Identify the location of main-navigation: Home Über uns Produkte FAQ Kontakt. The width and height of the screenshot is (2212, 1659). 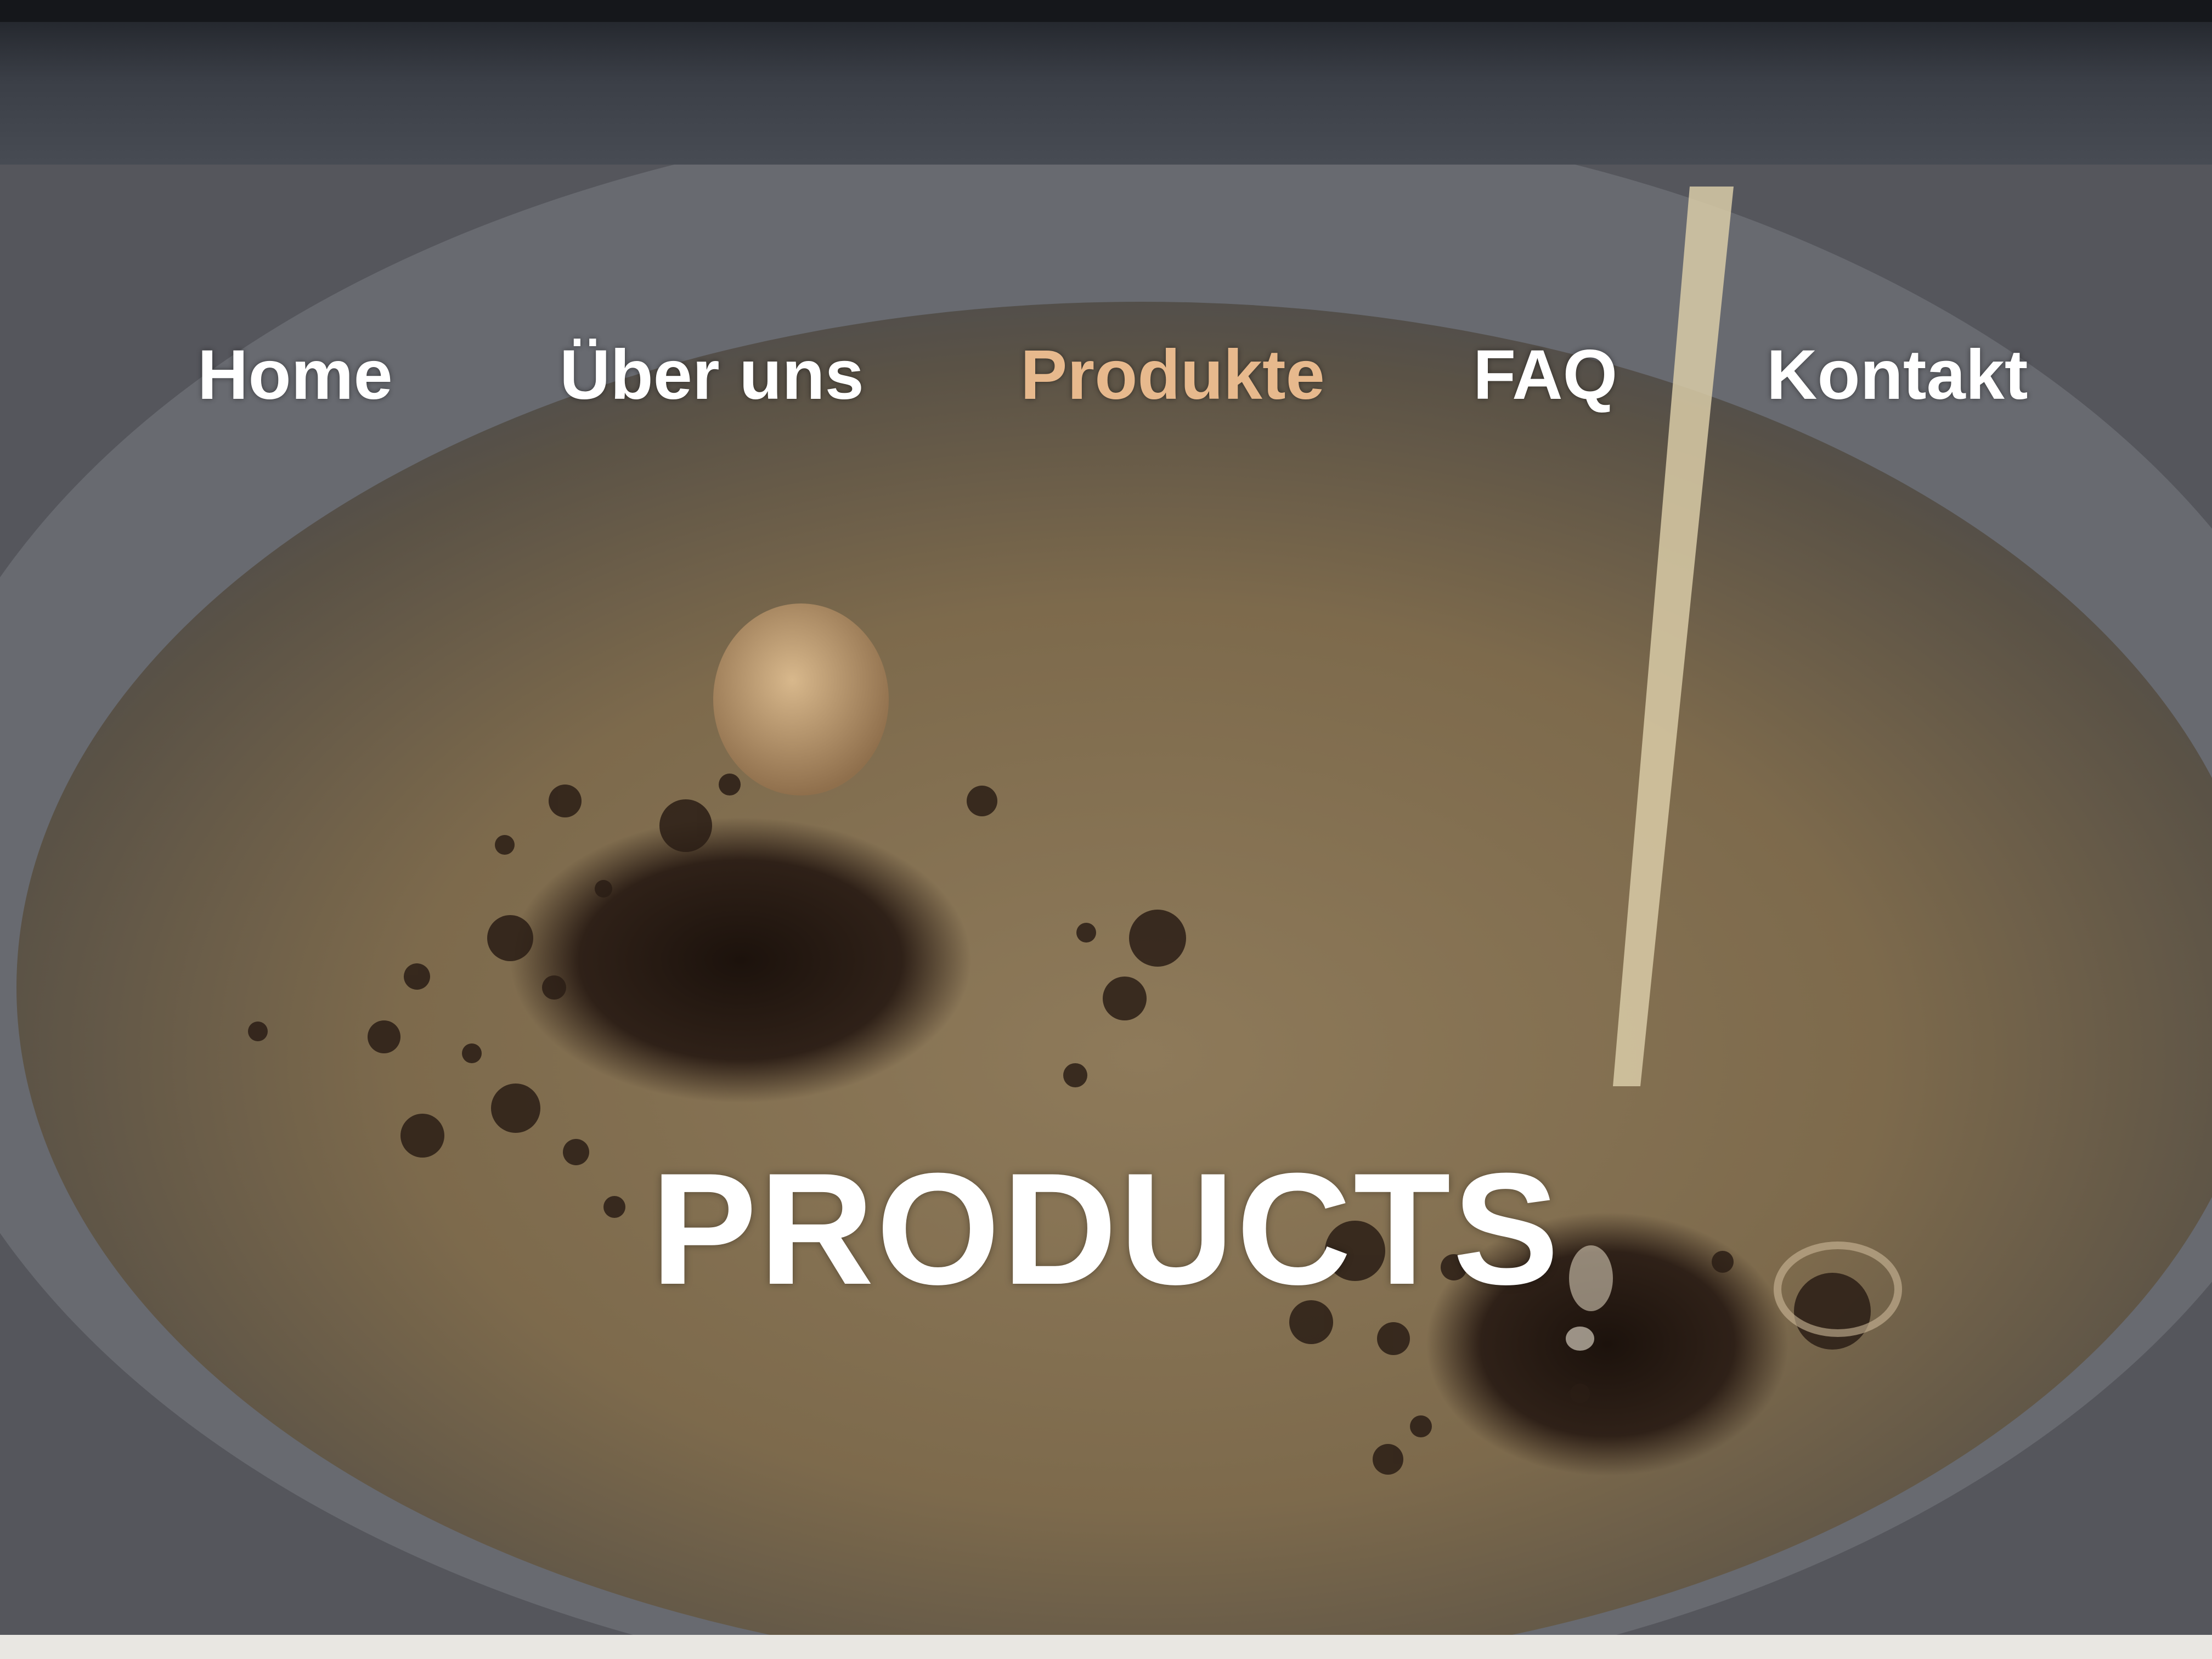
(1106, 389).